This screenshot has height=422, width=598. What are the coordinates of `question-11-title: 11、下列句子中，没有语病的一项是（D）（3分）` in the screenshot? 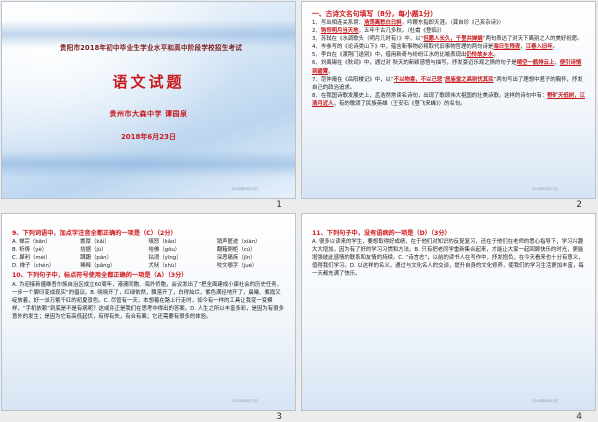 It's located at (381, 233).